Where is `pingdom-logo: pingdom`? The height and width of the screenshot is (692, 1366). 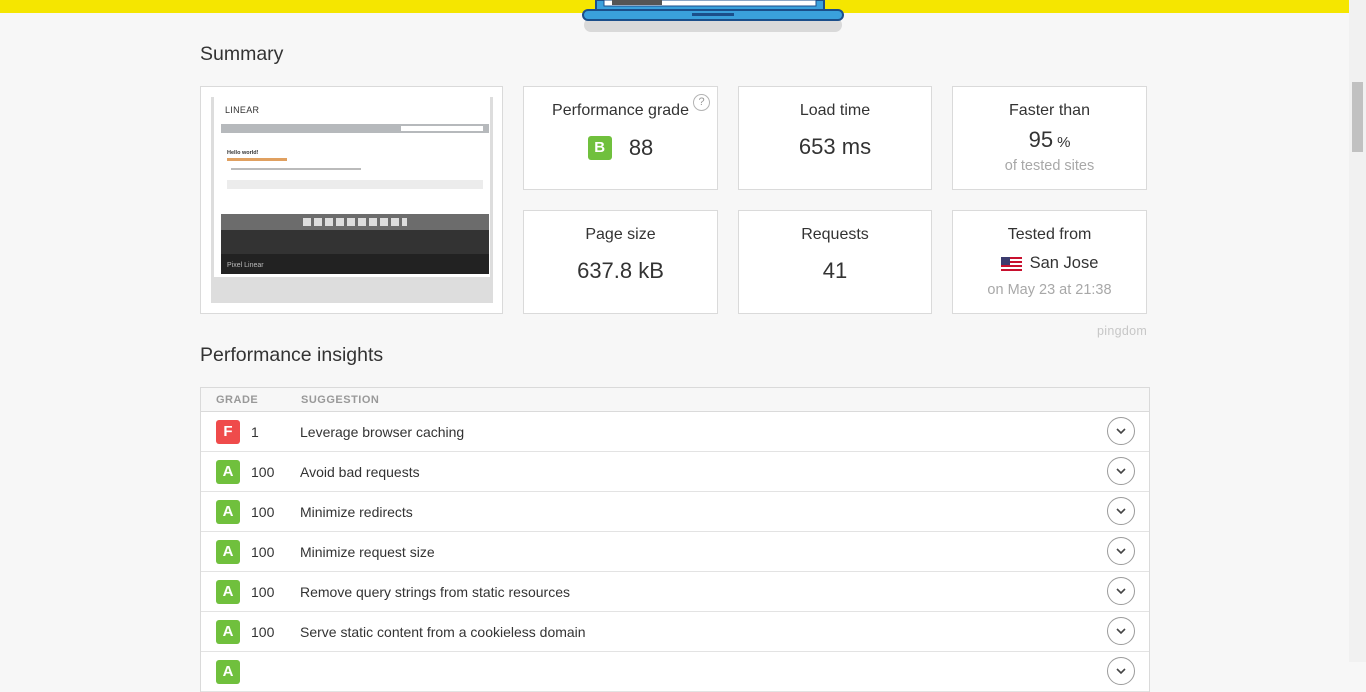 pingdom-logo: pingdom is located at coordinates (1122, 331).